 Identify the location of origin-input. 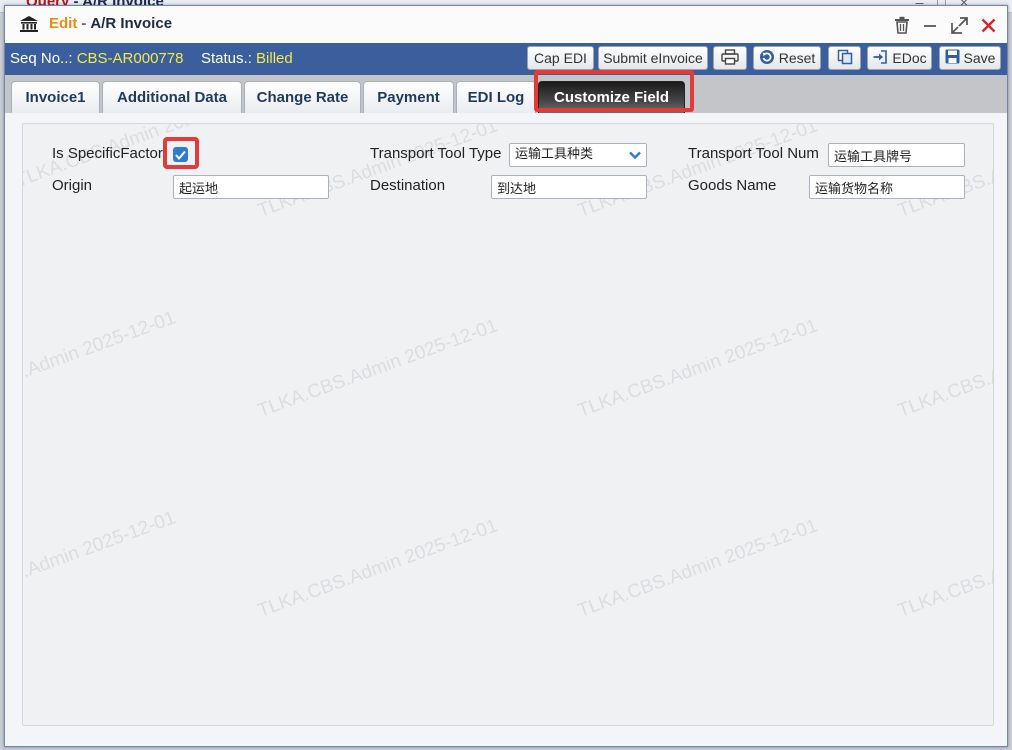
(251, 187).